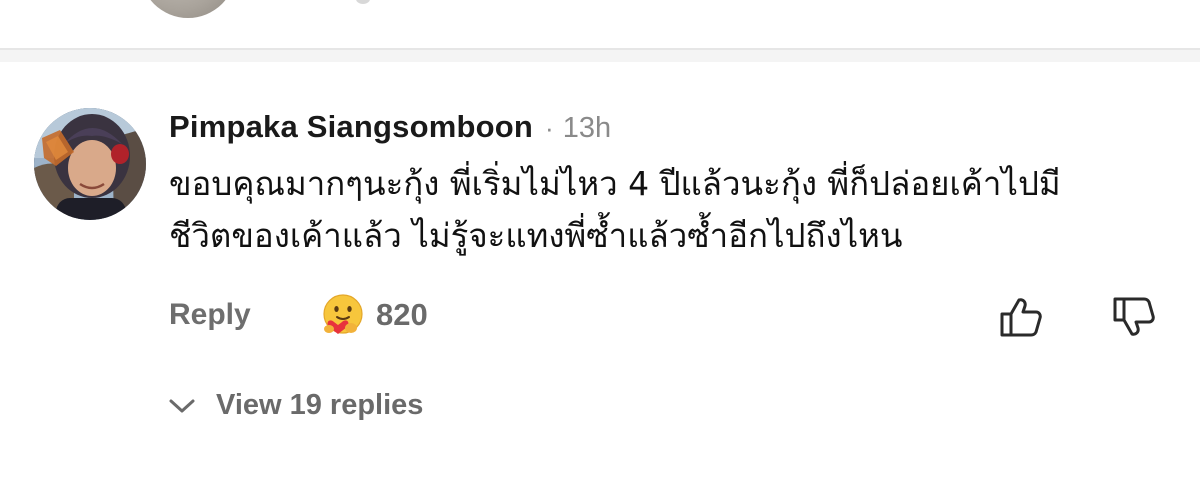 The height and width of the screenshot is (486, 1200). What do you see at coordinates (188, 9) in the screenshot?
I see `previous-comment-avatar` at bounding box center [188, 9].